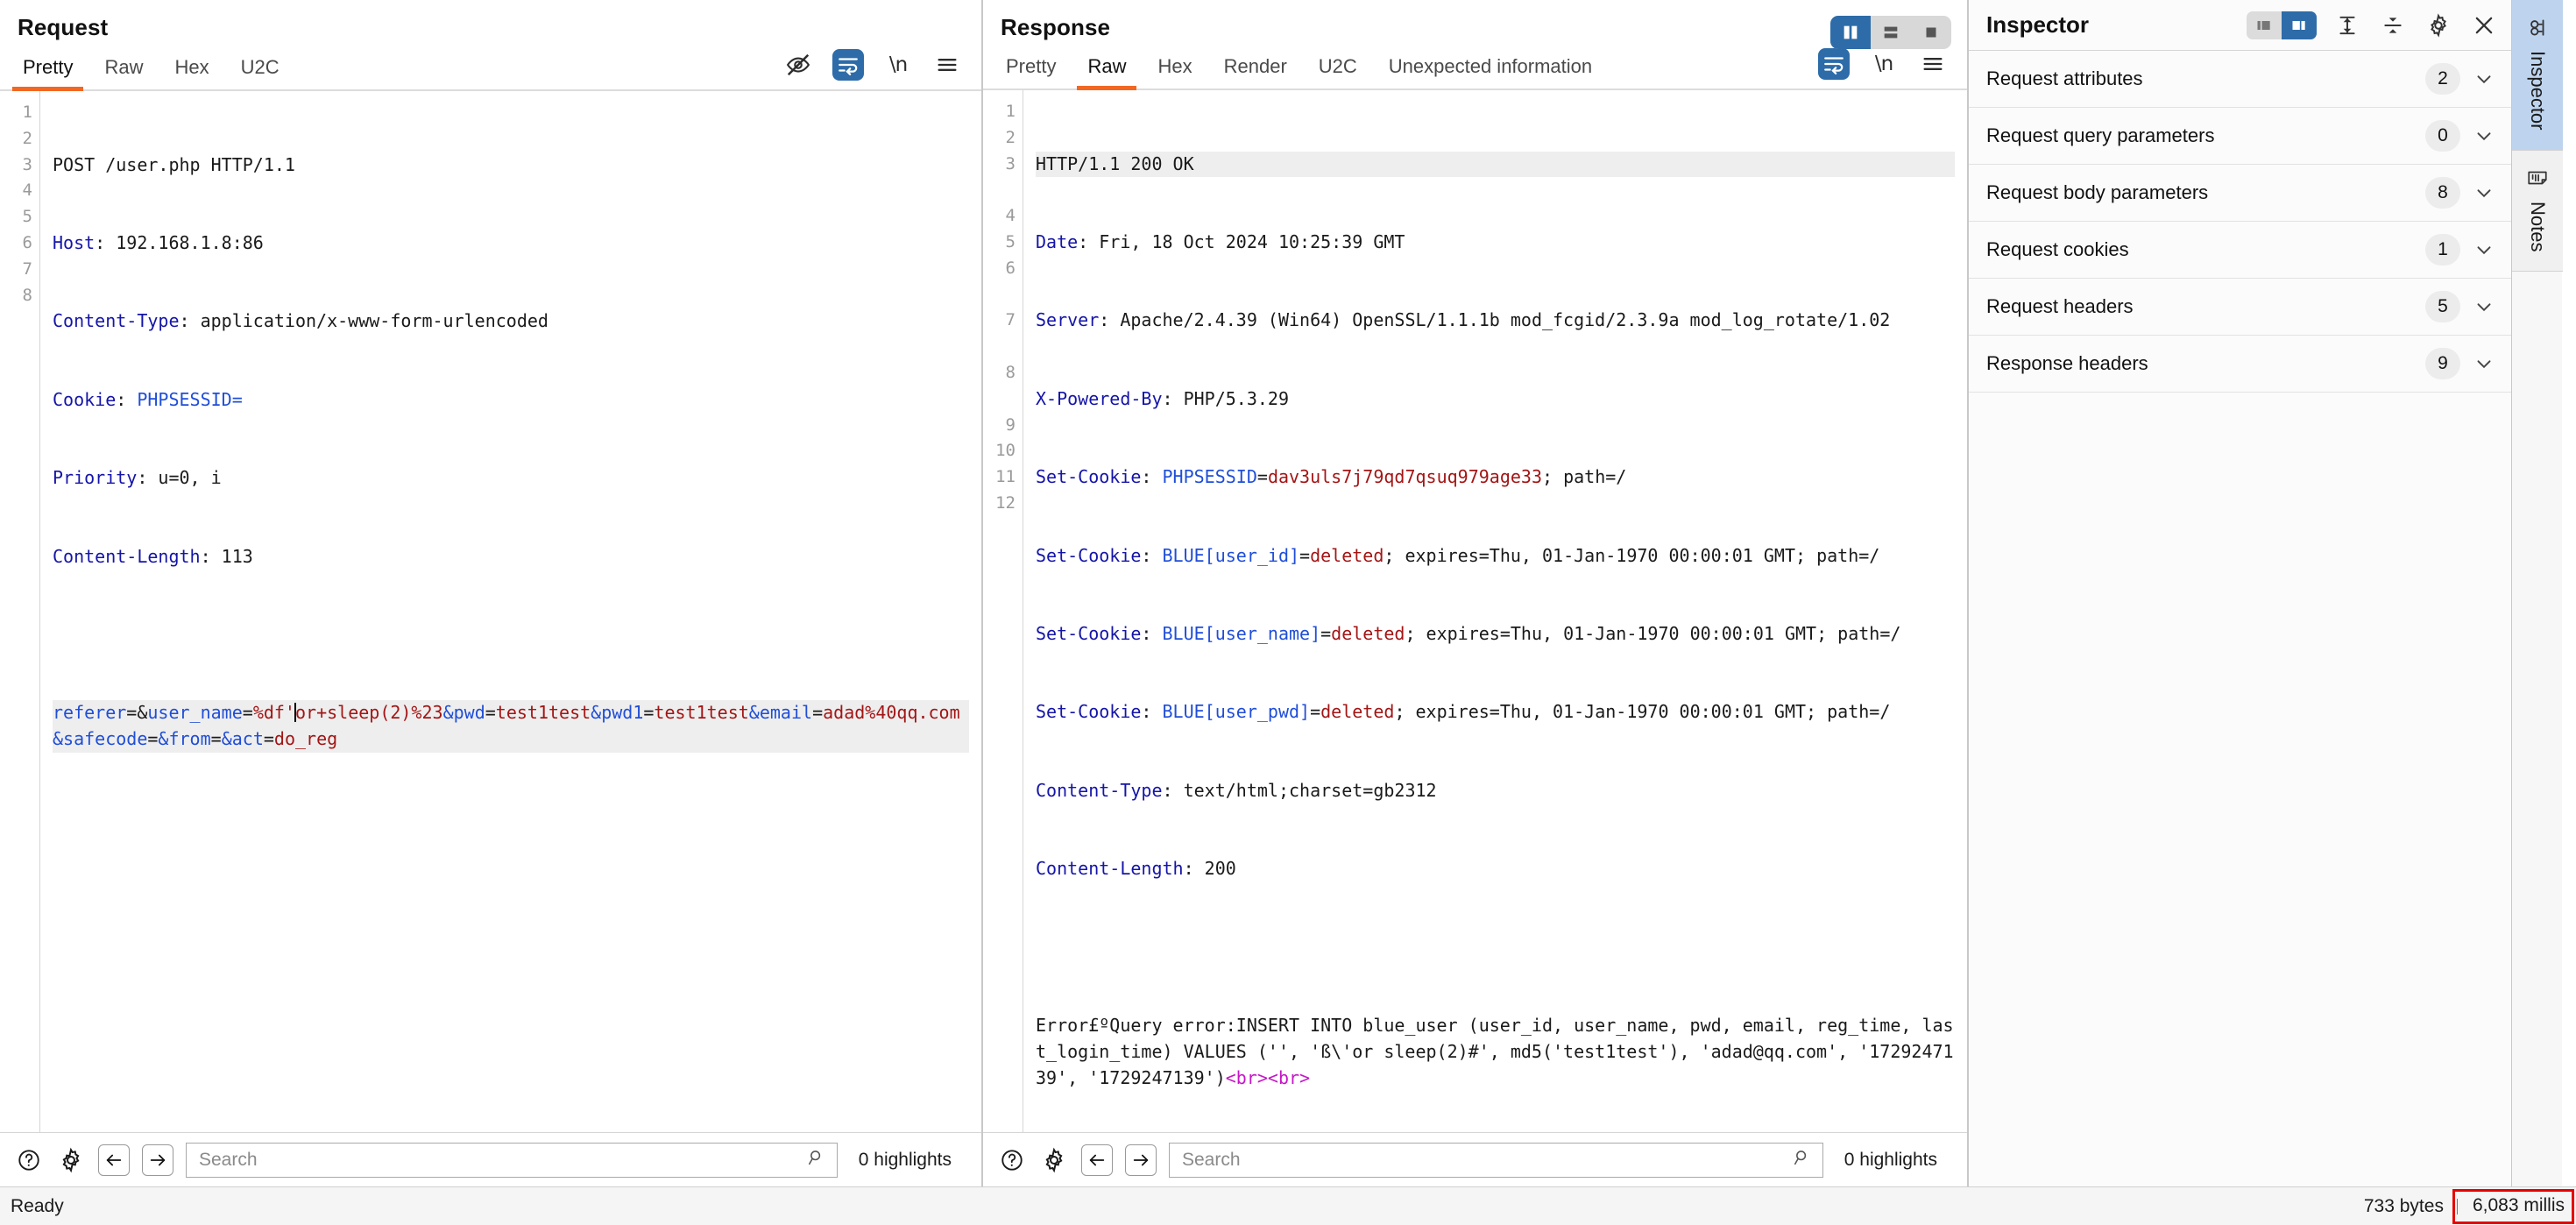 Image resolution: width=2576 pixels, height=1225 pixels. I want to click on inspector-layout-toggle, so click(2282, 25).